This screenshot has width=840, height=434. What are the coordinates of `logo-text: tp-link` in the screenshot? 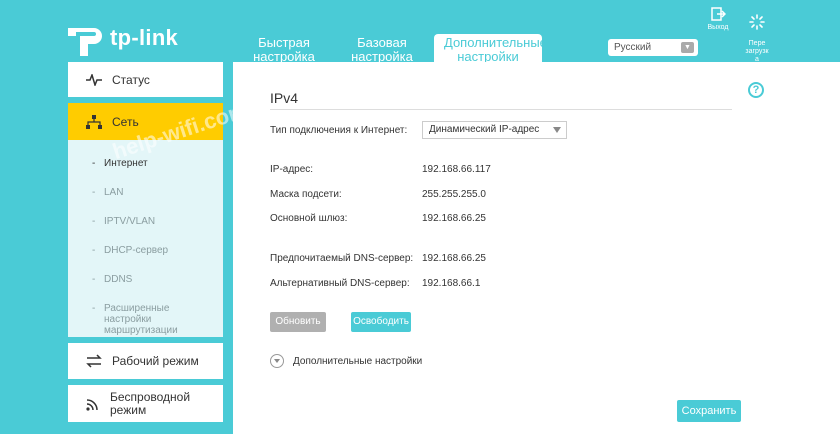 It's located at (144, 37).